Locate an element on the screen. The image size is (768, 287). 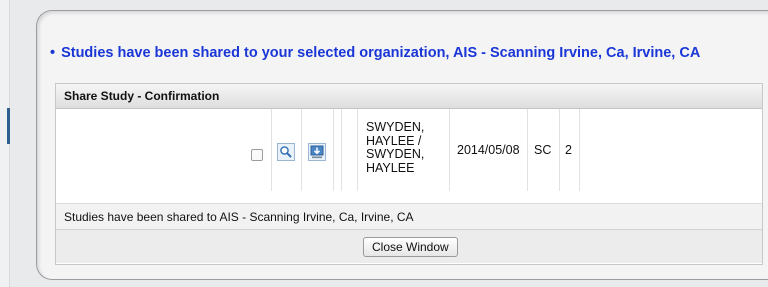
study-checkbox is located at coordinates (257, 155).